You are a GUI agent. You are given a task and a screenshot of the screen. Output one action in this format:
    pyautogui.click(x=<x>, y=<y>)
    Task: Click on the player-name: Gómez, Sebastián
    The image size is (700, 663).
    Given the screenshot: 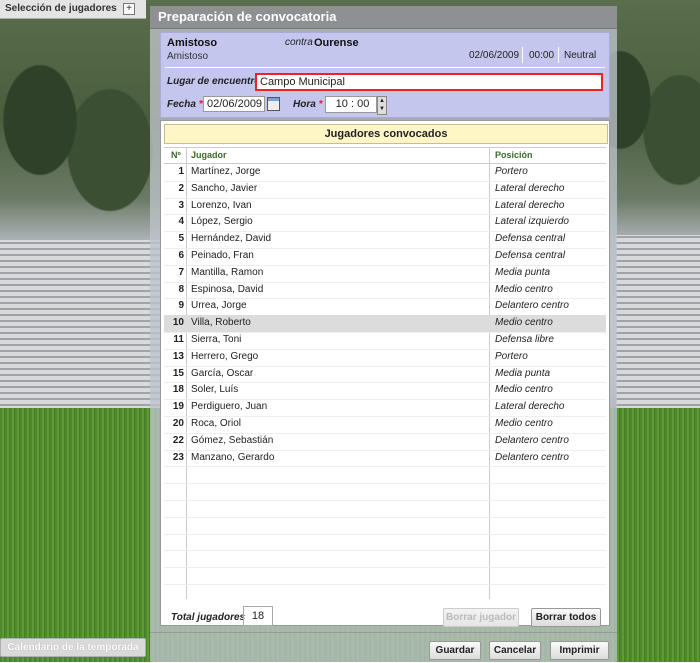 What is the action you would take?
    pyautogui.click(x=232, y=440)
    